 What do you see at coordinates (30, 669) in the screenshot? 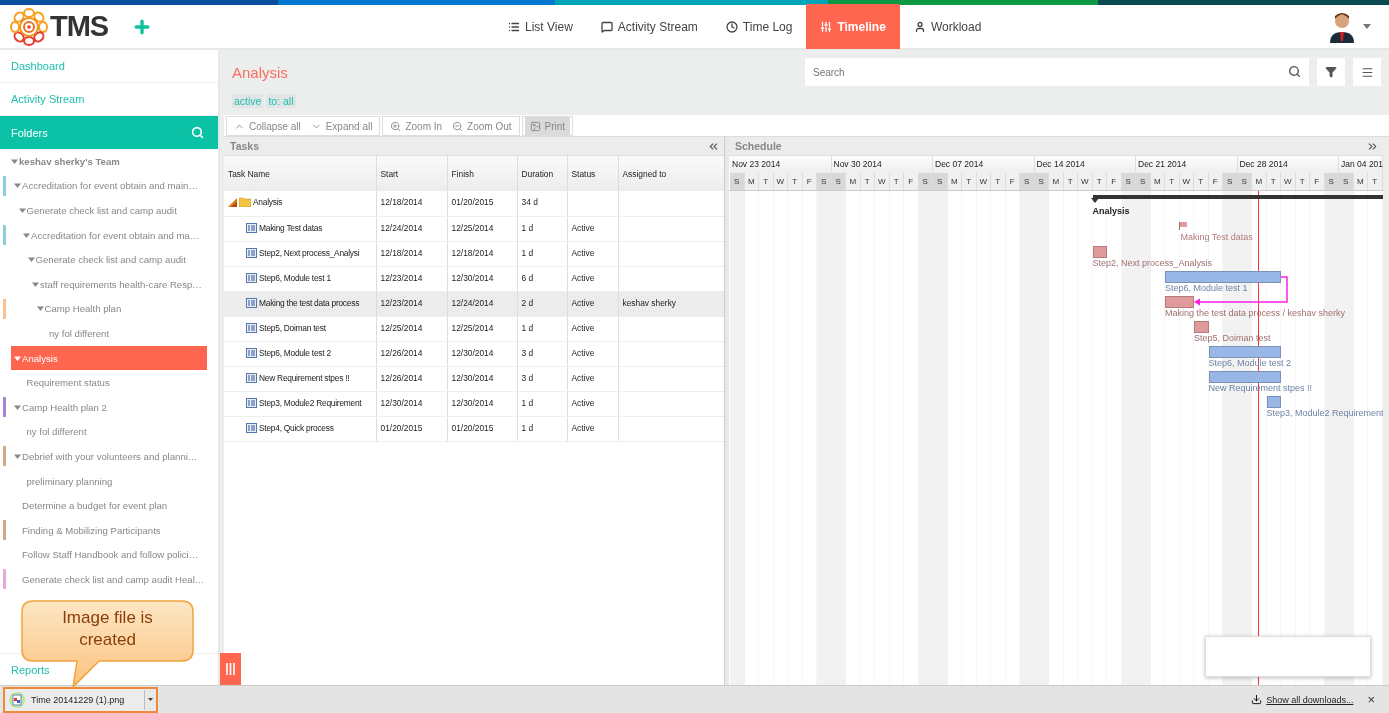
I see `sidebar-link: Reports` at bounding box center [30, 669].